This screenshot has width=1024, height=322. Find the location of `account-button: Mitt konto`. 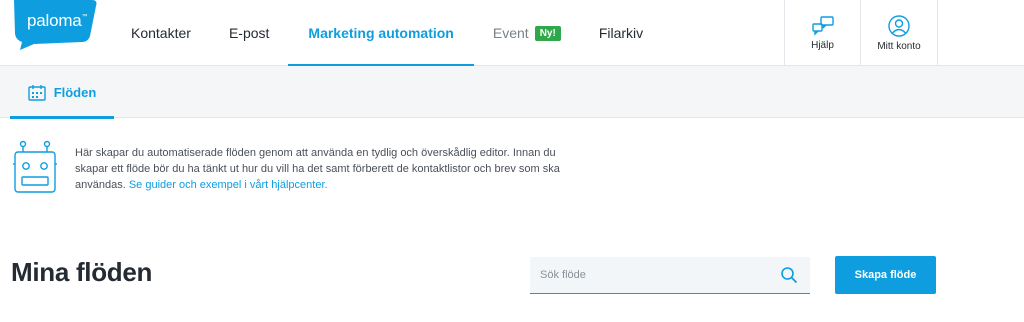

account-button: Mitt konto is located at coordinates (899, 33).